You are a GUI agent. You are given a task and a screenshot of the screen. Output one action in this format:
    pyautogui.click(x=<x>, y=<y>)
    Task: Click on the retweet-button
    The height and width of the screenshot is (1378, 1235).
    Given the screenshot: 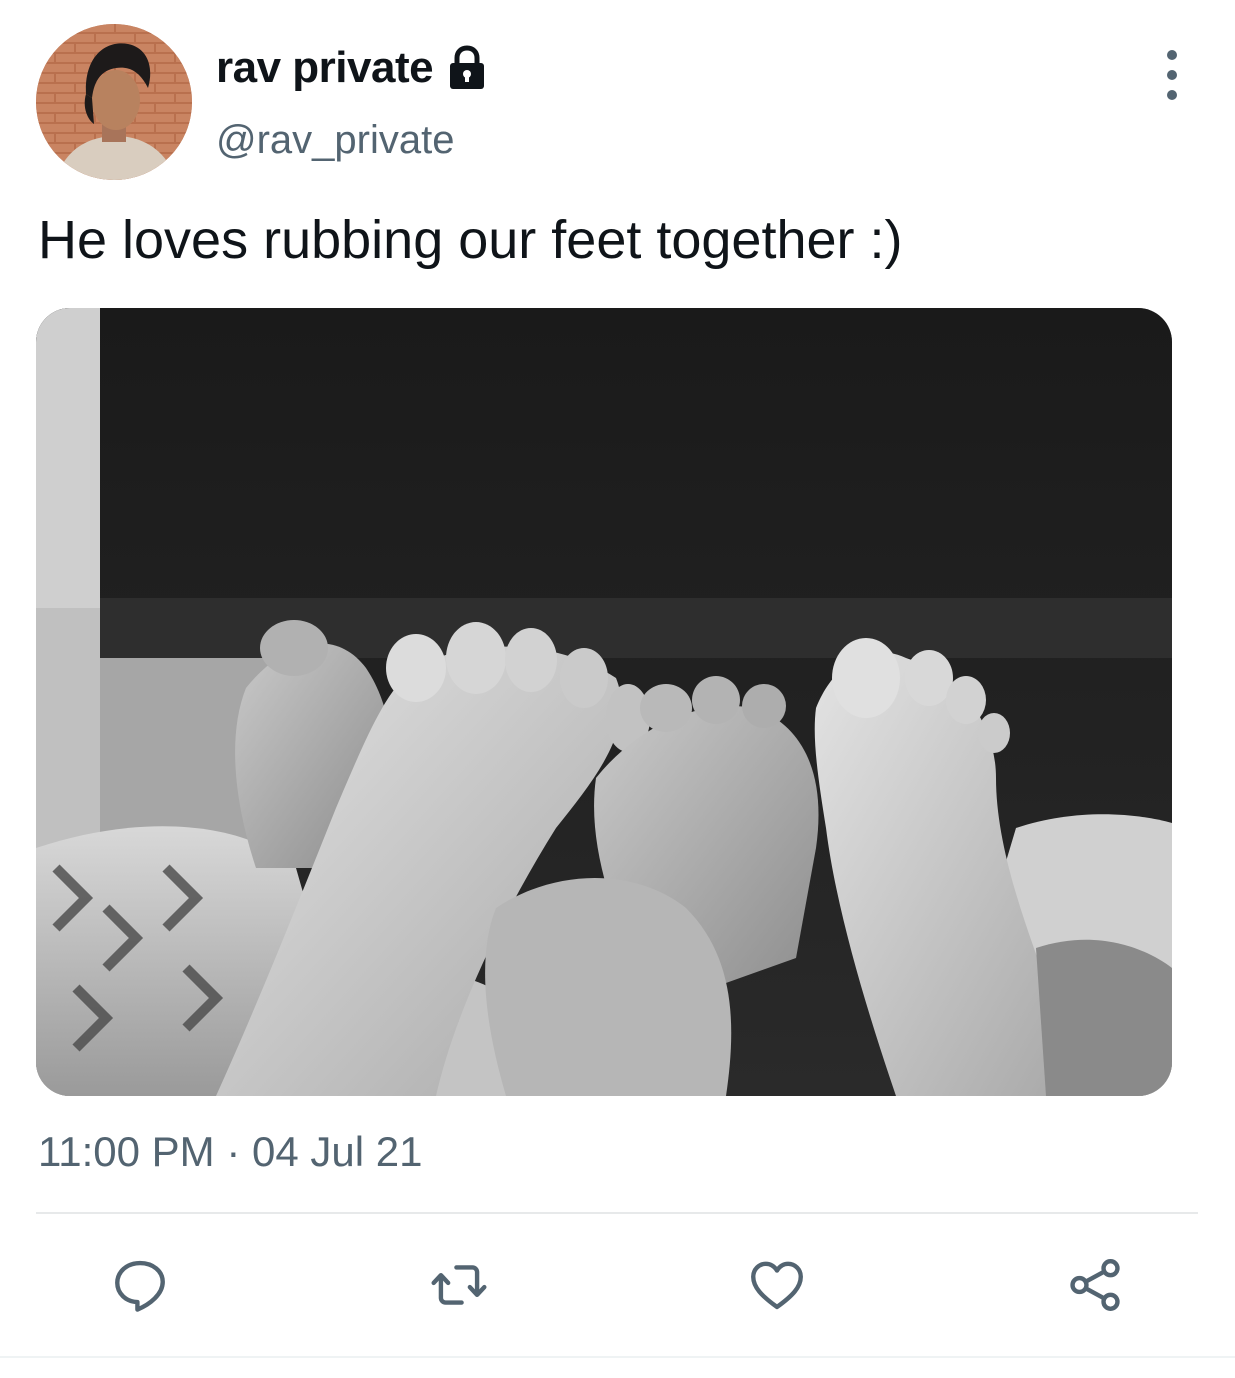 What is the action you would take?
    pyautogui.click(x=459, y=1285)
    